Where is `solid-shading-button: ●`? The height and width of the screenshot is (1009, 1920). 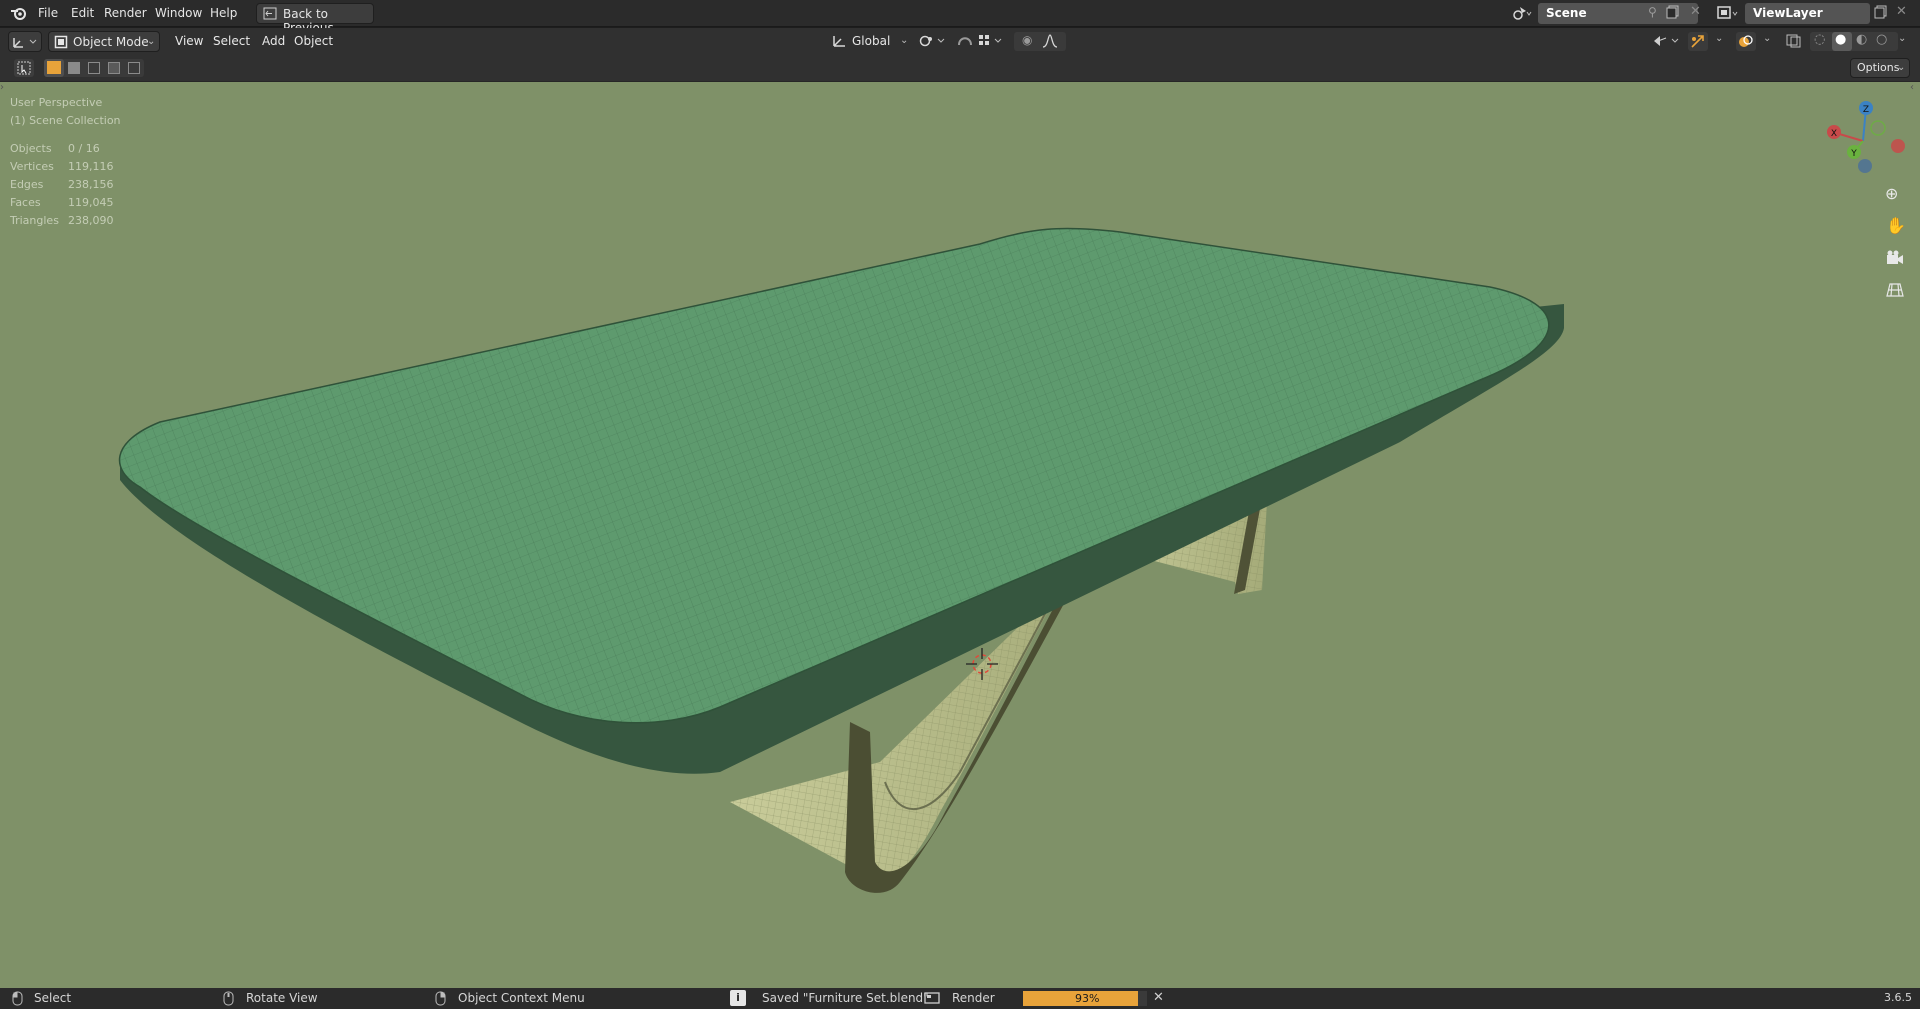
solid-shading-button: ● is located at coordinates (1842, 41).